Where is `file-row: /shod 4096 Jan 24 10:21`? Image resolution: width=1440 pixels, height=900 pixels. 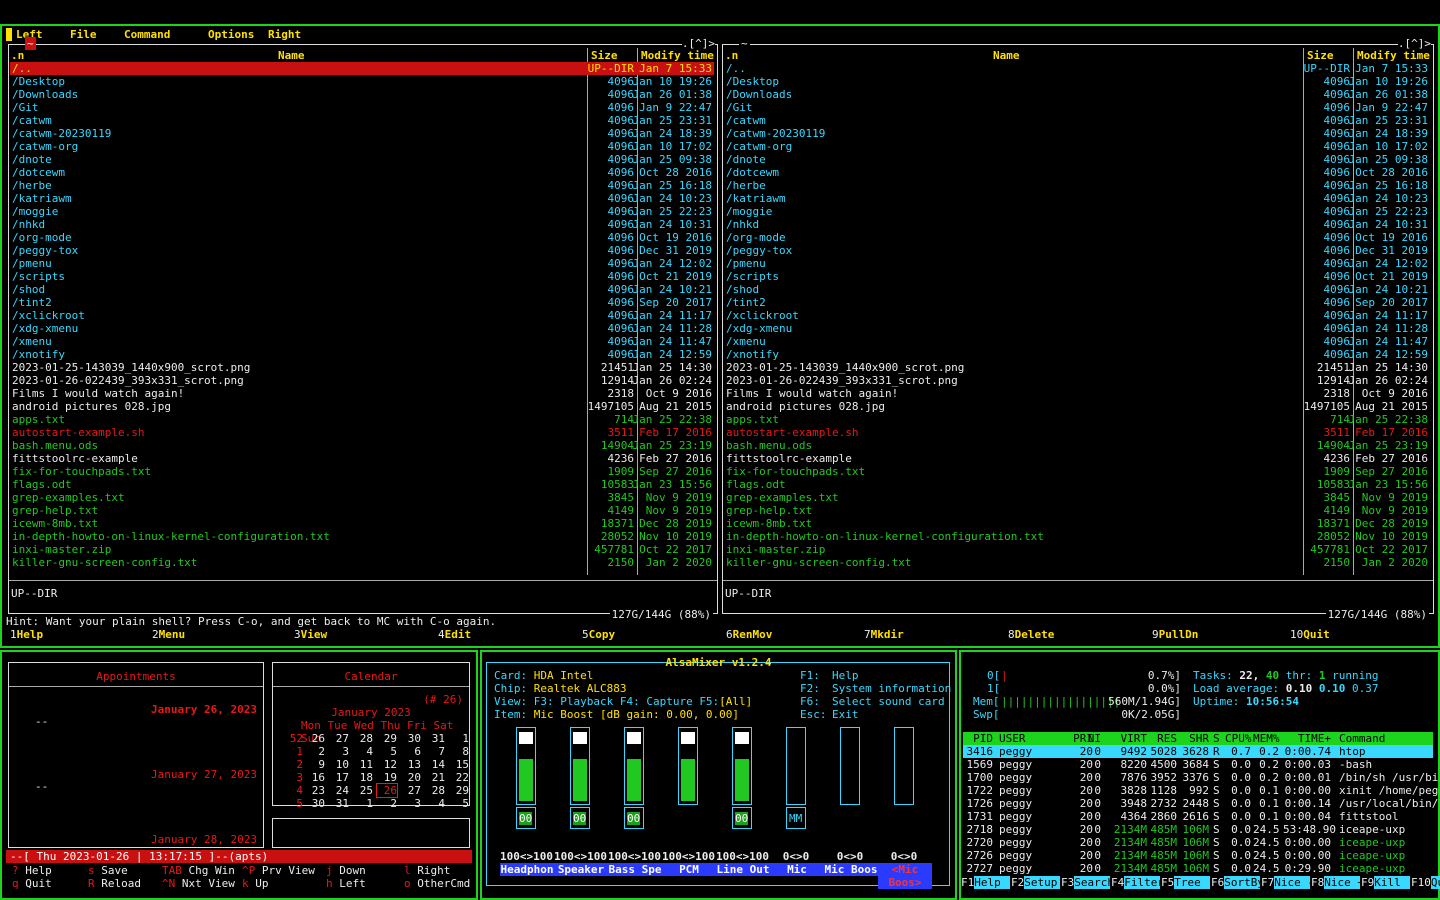
file-row: /shod 4096 Jan 24 10:21 is located at coordinates (362, 289).